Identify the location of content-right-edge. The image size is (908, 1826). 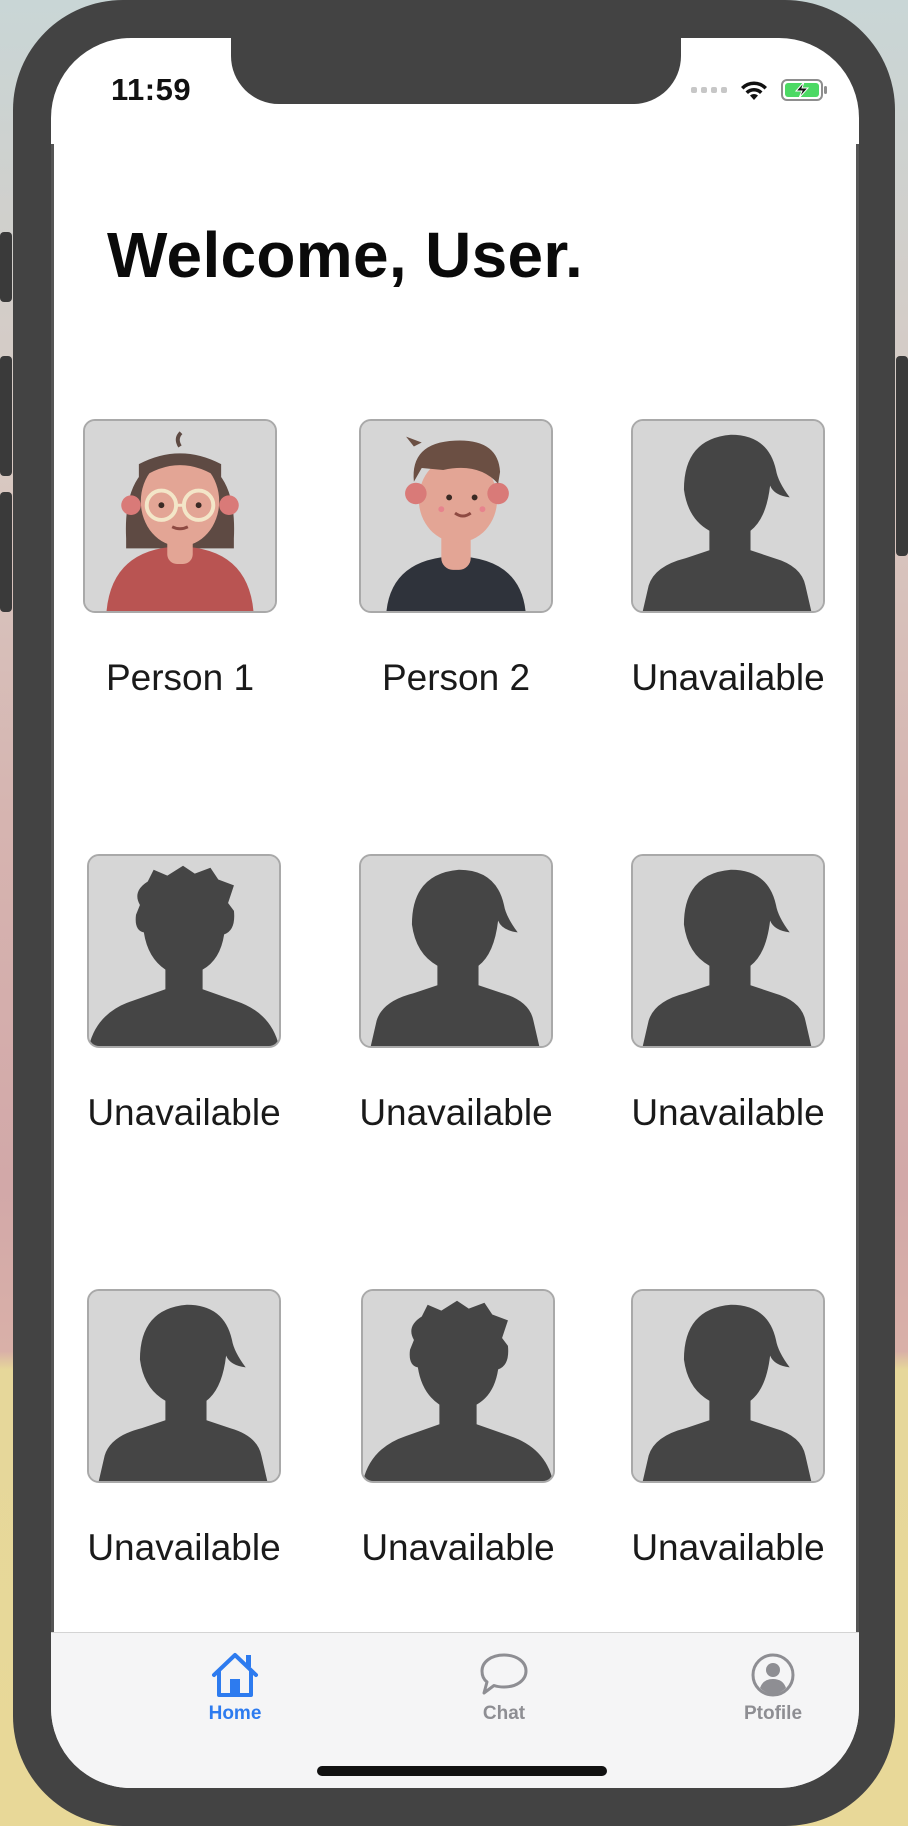
(857, 907).